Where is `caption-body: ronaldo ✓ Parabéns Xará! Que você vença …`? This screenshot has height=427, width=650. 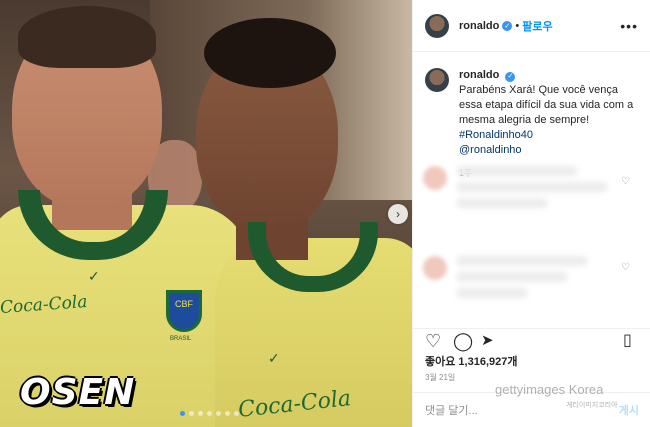
caption-body: ronaldo ✓ Parabéns Xará! Que você vença … is located at coordinates (548, 113).